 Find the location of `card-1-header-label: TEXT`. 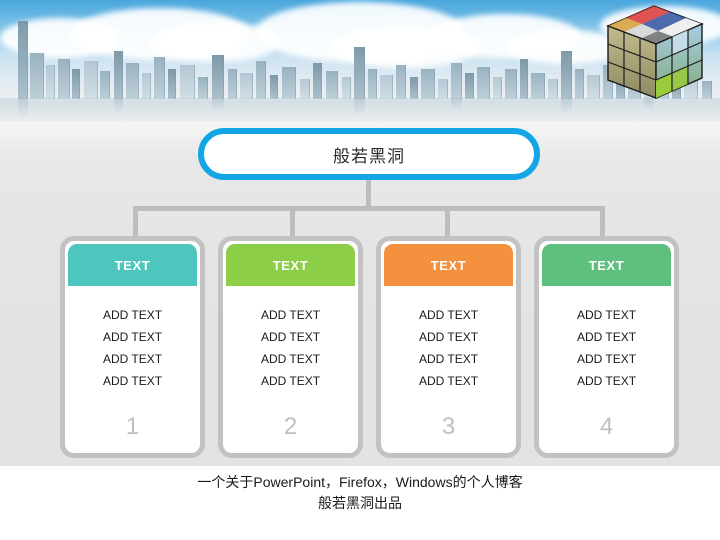

card-1-header-label: TEXT is located at coordinates (132, 265).